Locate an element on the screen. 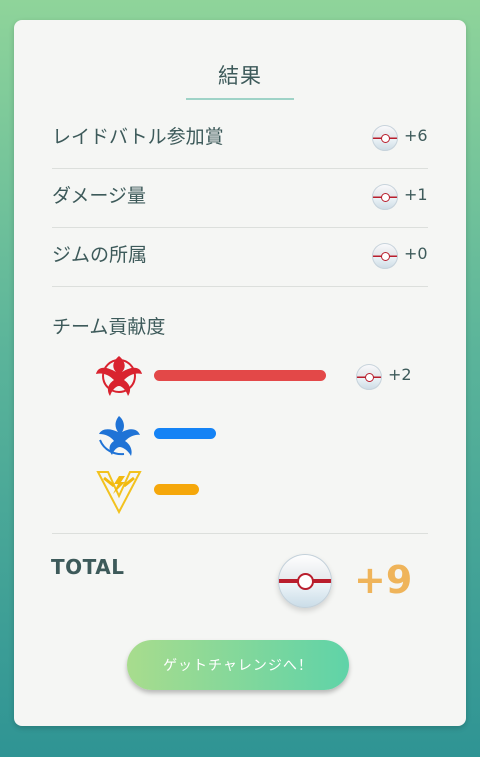  get-challenge-button: ゲットチャレンジへ！ is located at coordinates (238, 665).